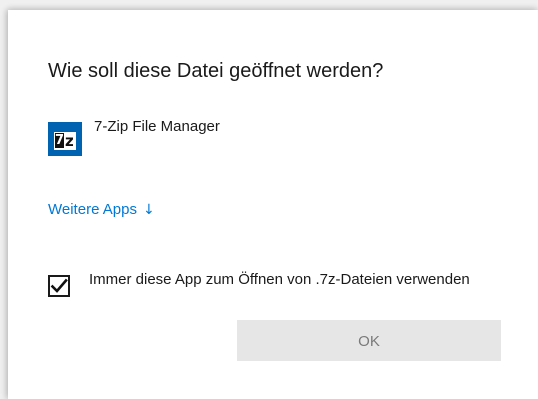 The width and height of the screenshot is (538, 399). Describe the element at coordinates (69, 141) in the screenshot. I see `7zip-logo-z: z` at that location.